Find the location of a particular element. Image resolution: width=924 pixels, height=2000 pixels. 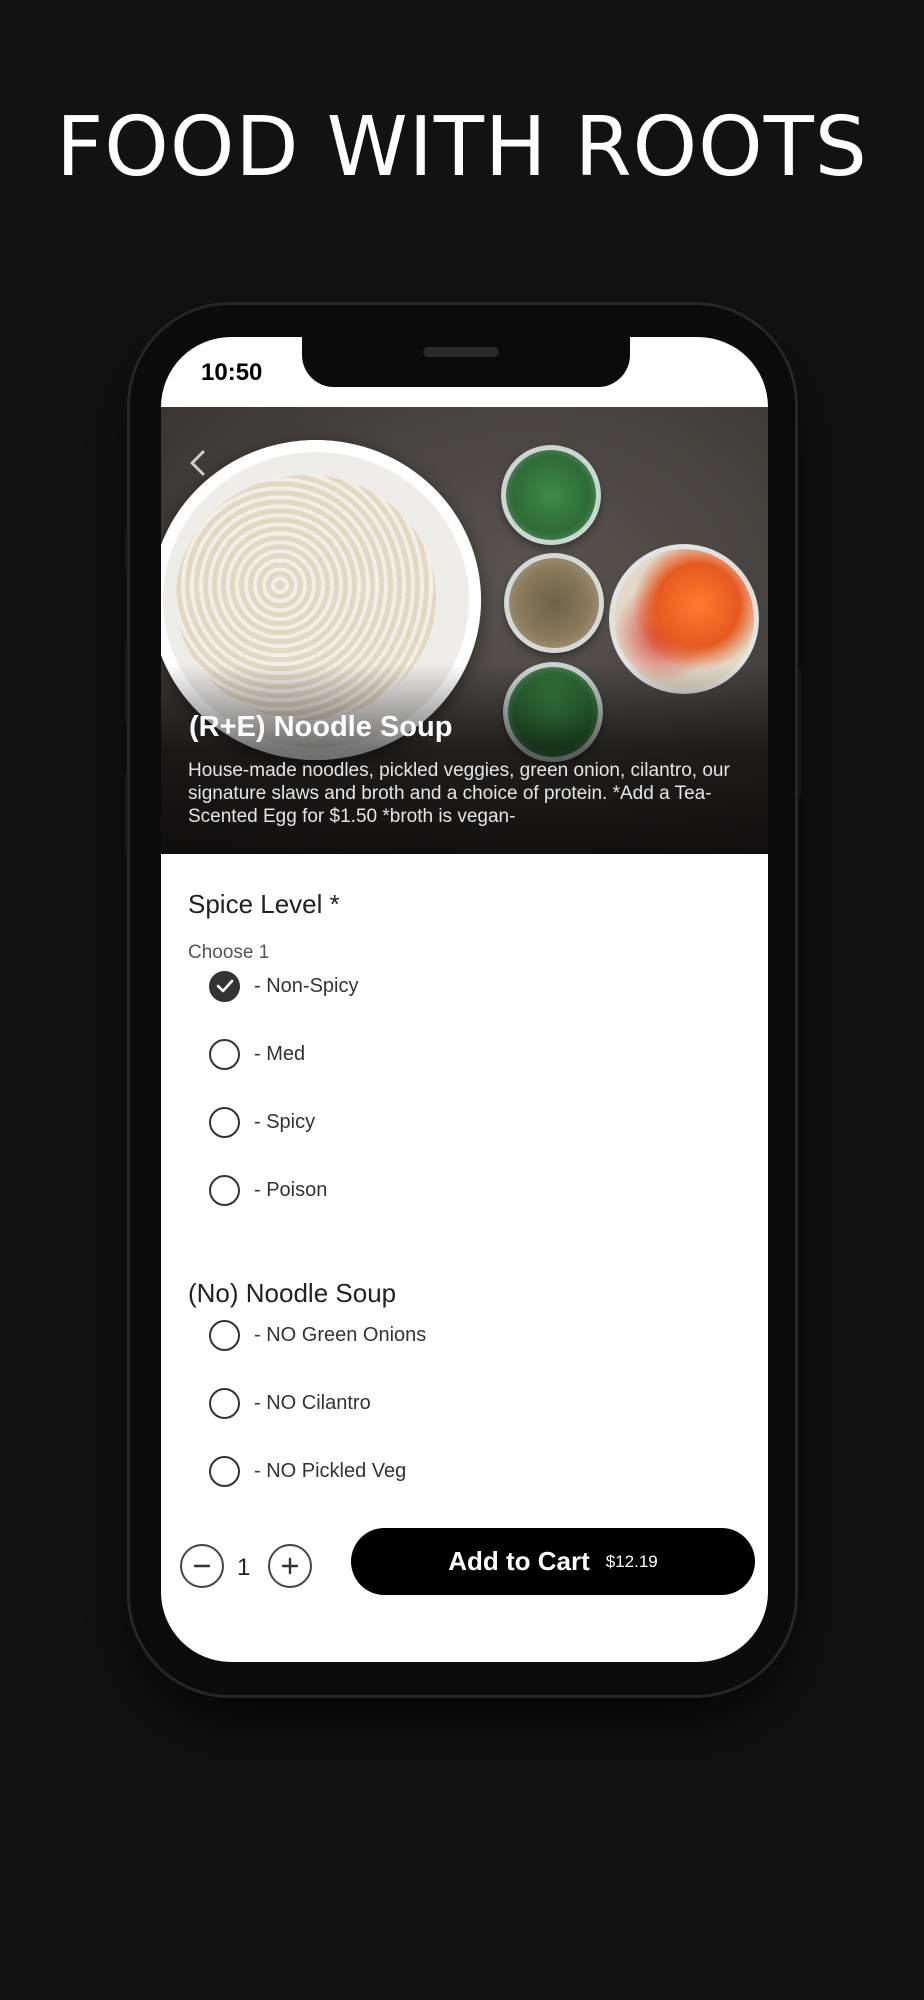

option-label: - NO Green Onions is located at coordinates (340, 1334).